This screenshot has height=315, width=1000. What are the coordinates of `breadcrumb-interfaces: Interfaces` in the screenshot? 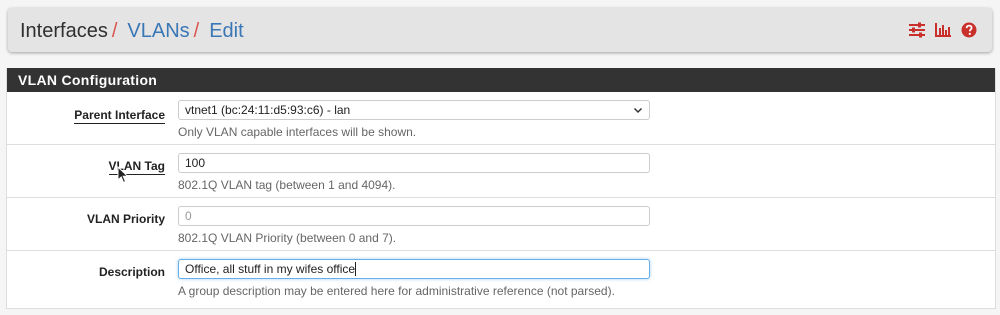 It's located at (64, 31).